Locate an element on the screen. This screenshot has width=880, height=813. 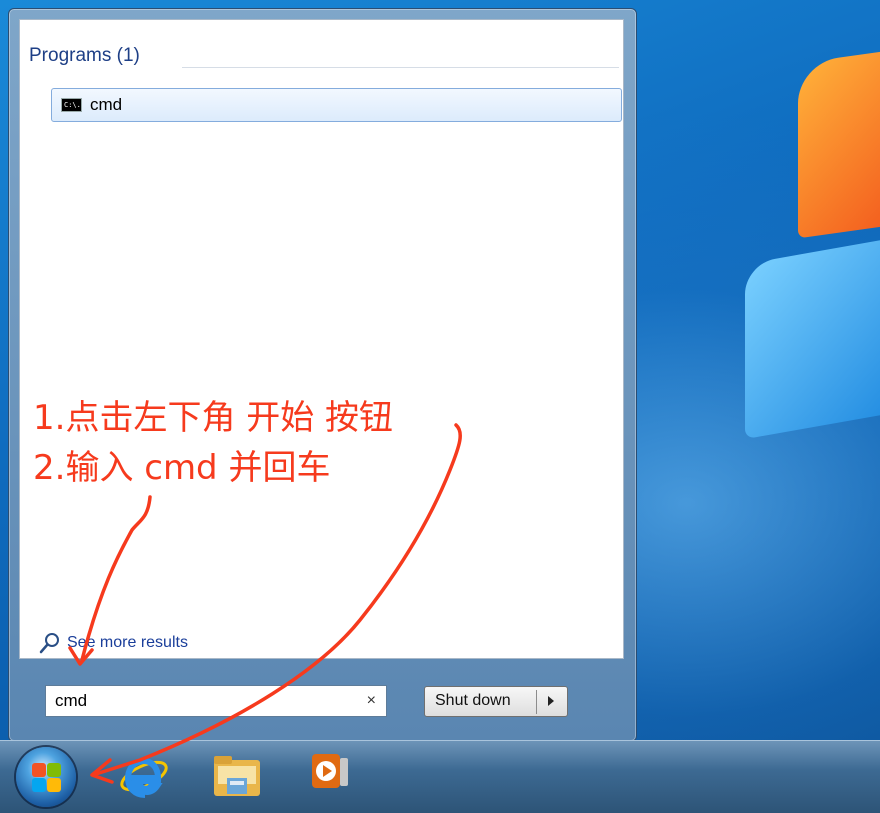
clear-search-icon: × is located at coordinates (371, 701).